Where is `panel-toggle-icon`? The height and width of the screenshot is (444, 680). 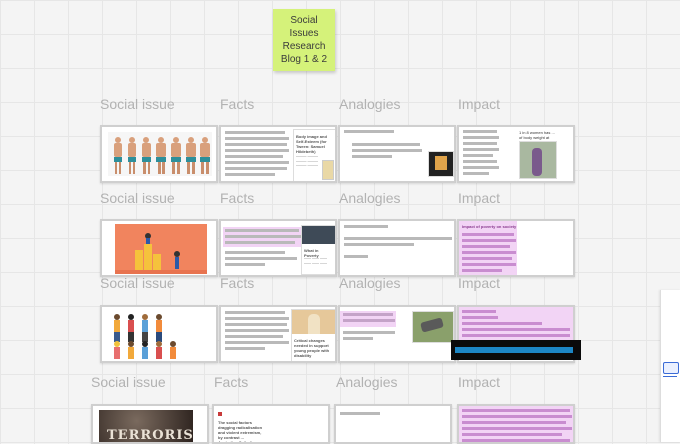 panel-toggle-icon is located at coordinates (671, 368).